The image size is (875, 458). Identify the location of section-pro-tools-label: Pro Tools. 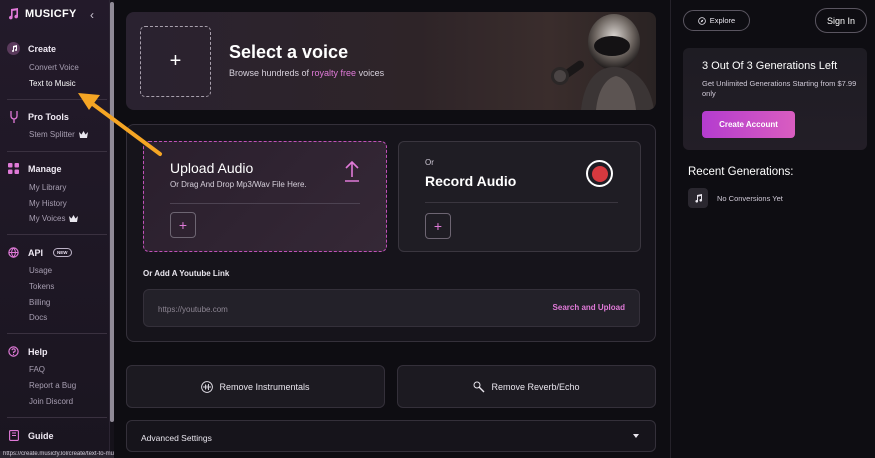
(48, 116).